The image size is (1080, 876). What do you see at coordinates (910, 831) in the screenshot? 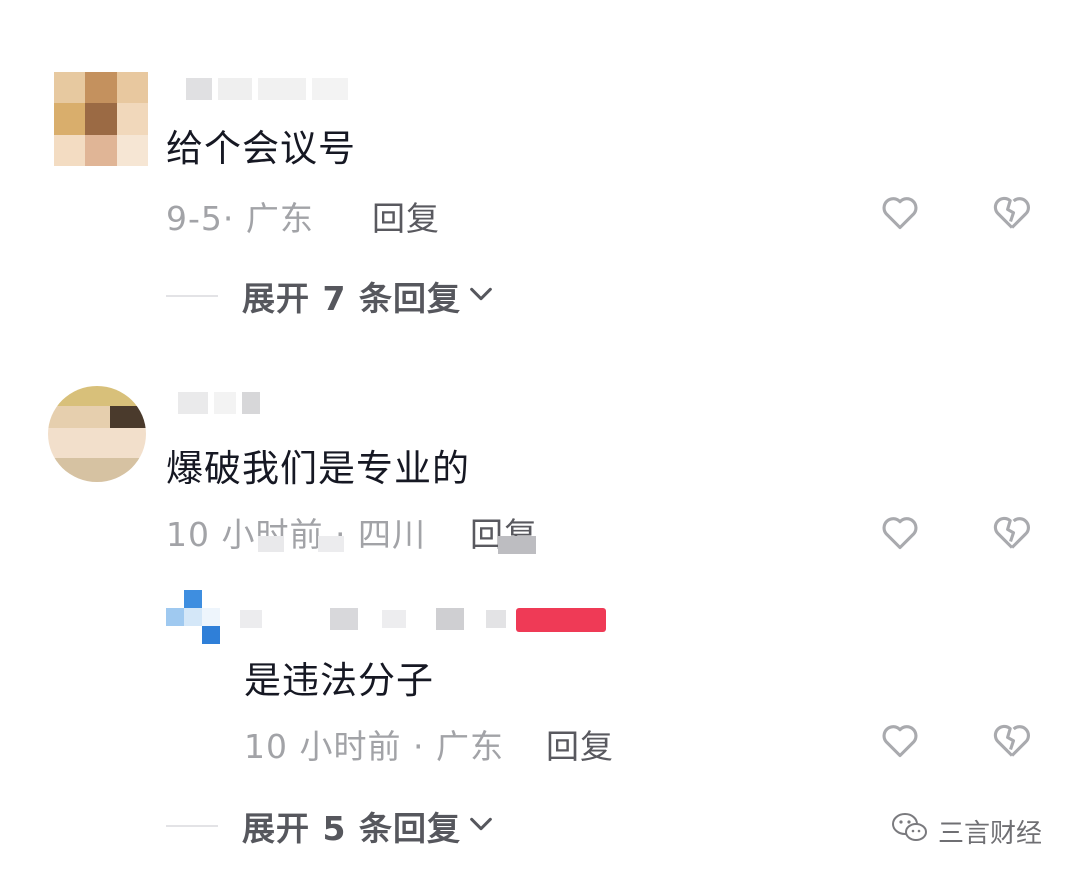
I see `wechat-icon` at bounding box center [910, 831].